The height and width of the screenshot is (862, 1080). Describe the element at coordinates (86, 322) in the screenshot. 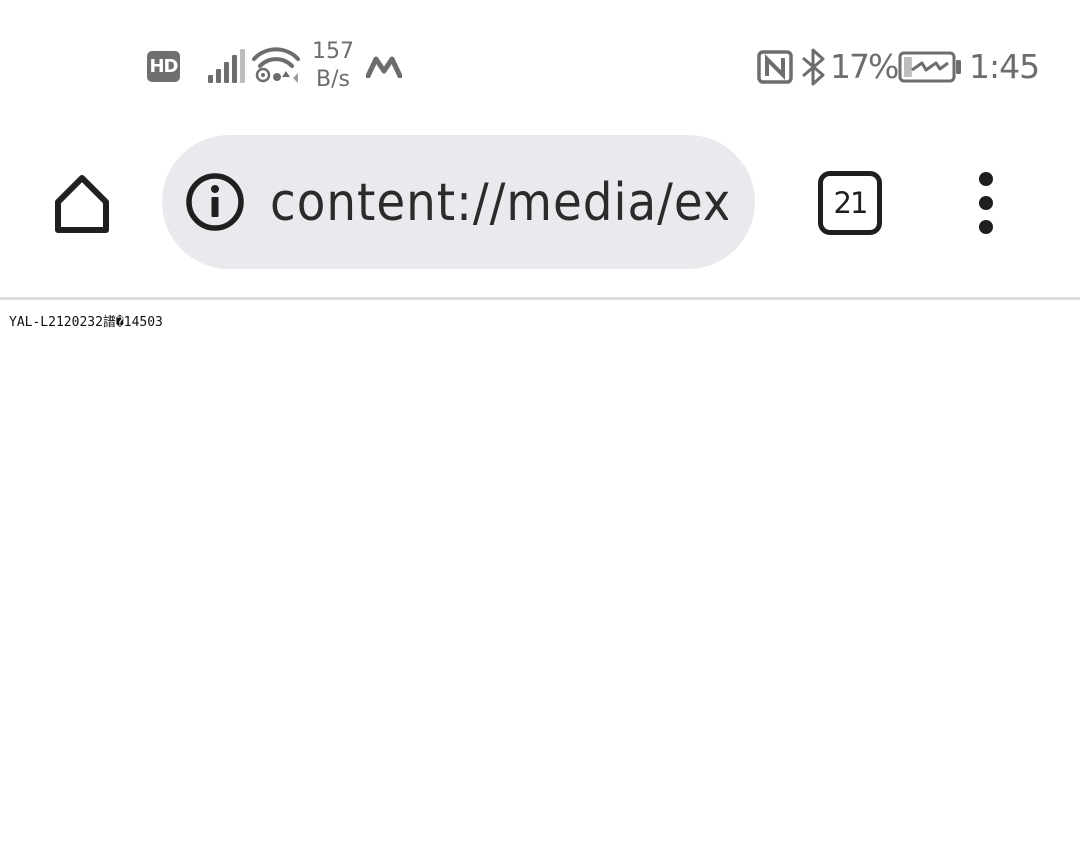

I see `document-text: YAL-L2120232譜�14503` at that location.